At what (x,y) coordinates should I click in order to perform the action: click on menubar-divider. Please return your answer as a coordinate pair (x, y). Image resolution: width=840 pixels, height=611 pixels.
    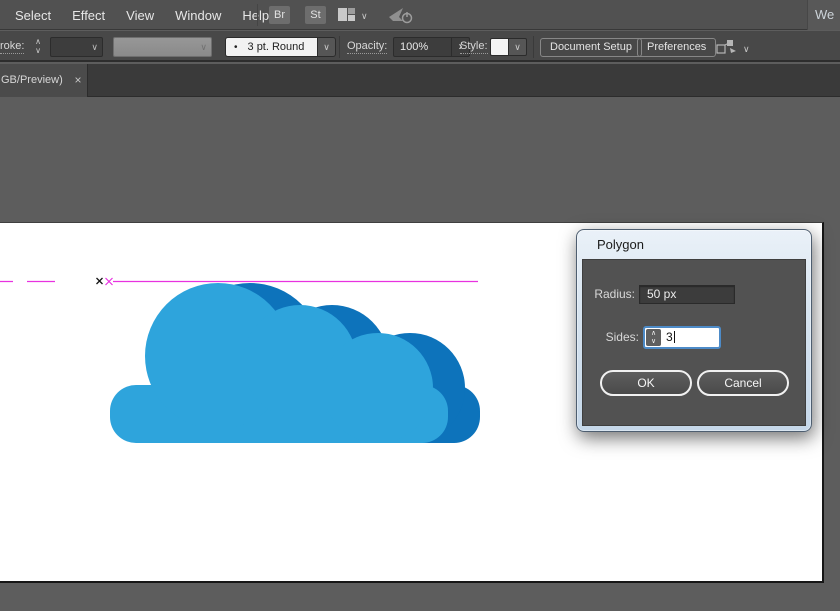
    Looking at the image, I should click on (257, 15).